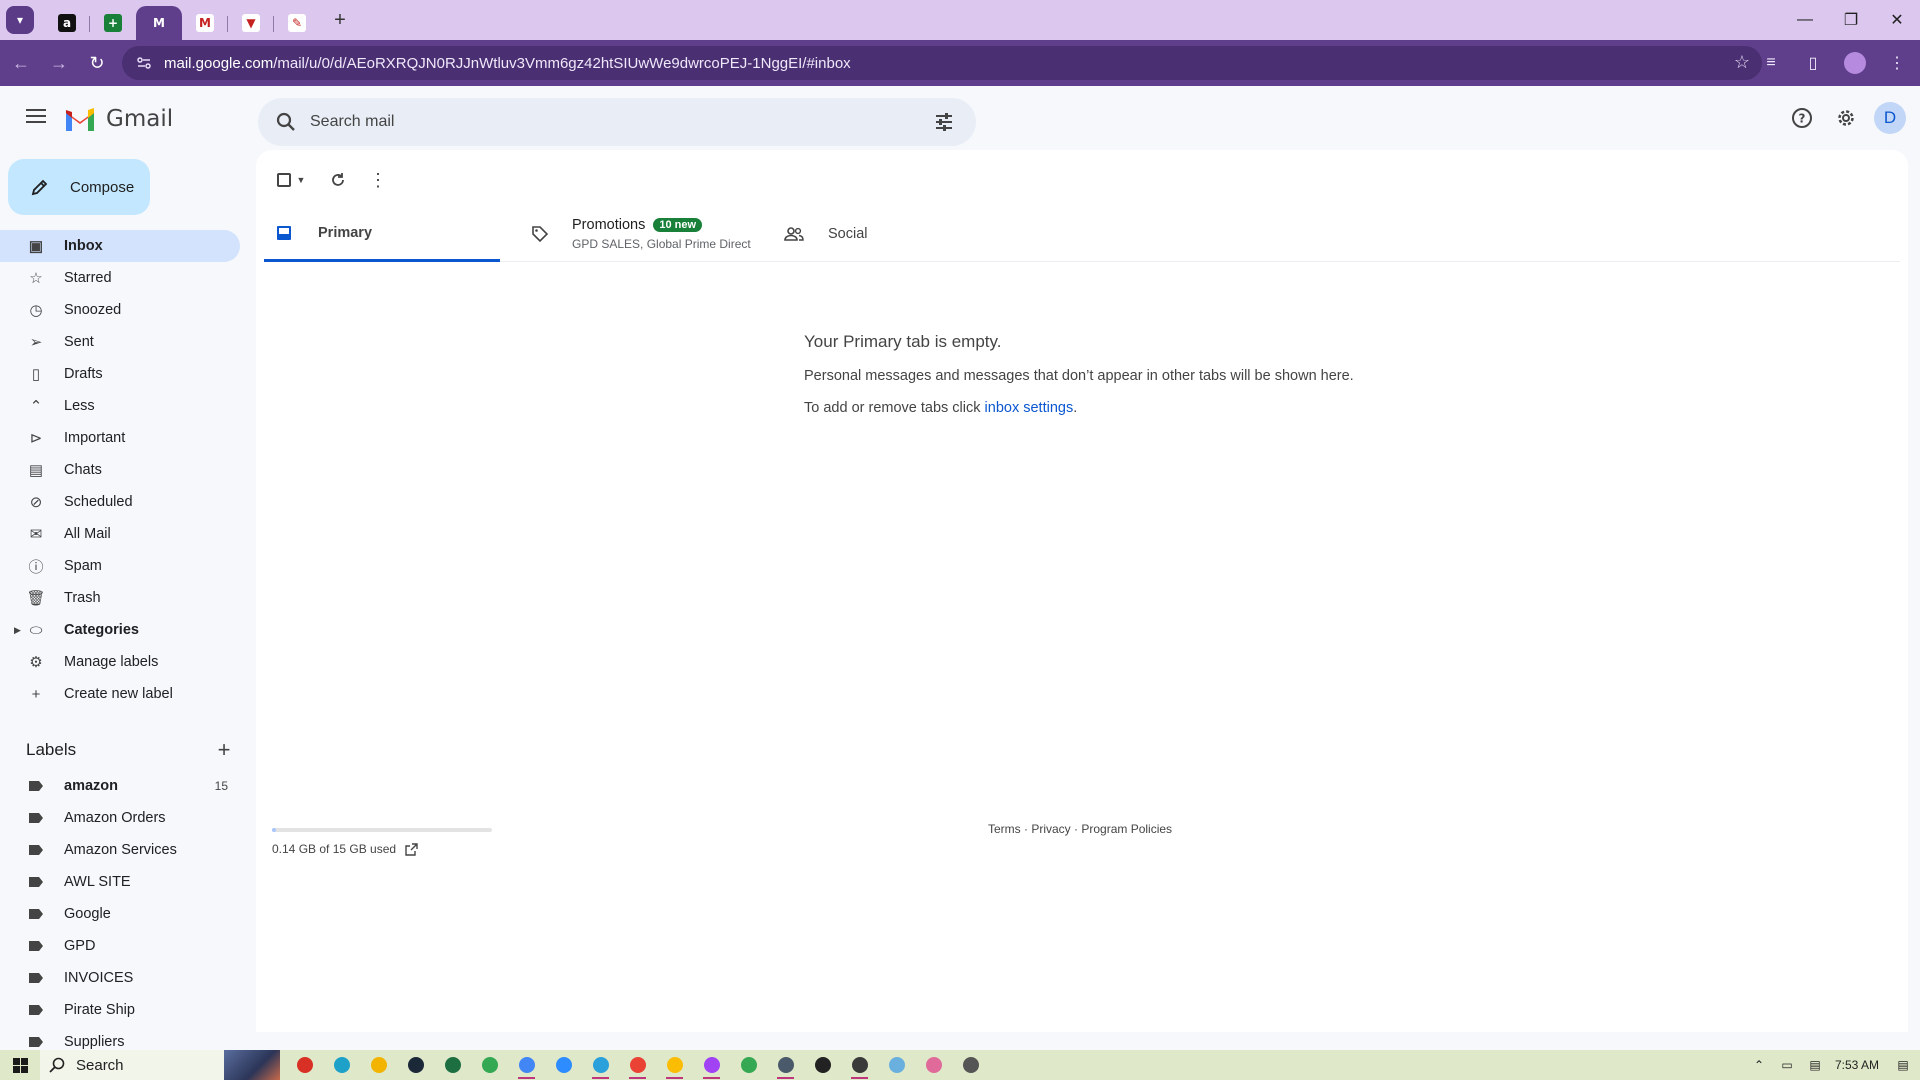 This screenshot has height=1080, width=1920. What do you see at coordinates (341, 1065) in the screenshot?
I see `edge-app` at bounding box center [341, 1065].